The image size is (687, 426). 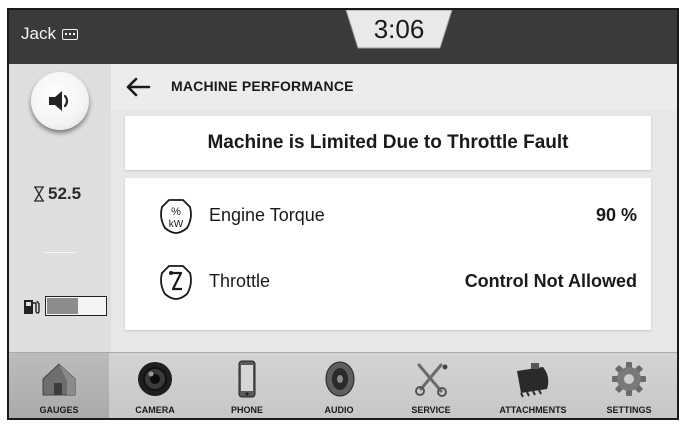 I want to click on fault-message: Machine is Limited Due to Throttle Fault, so click(x=388, y=142).